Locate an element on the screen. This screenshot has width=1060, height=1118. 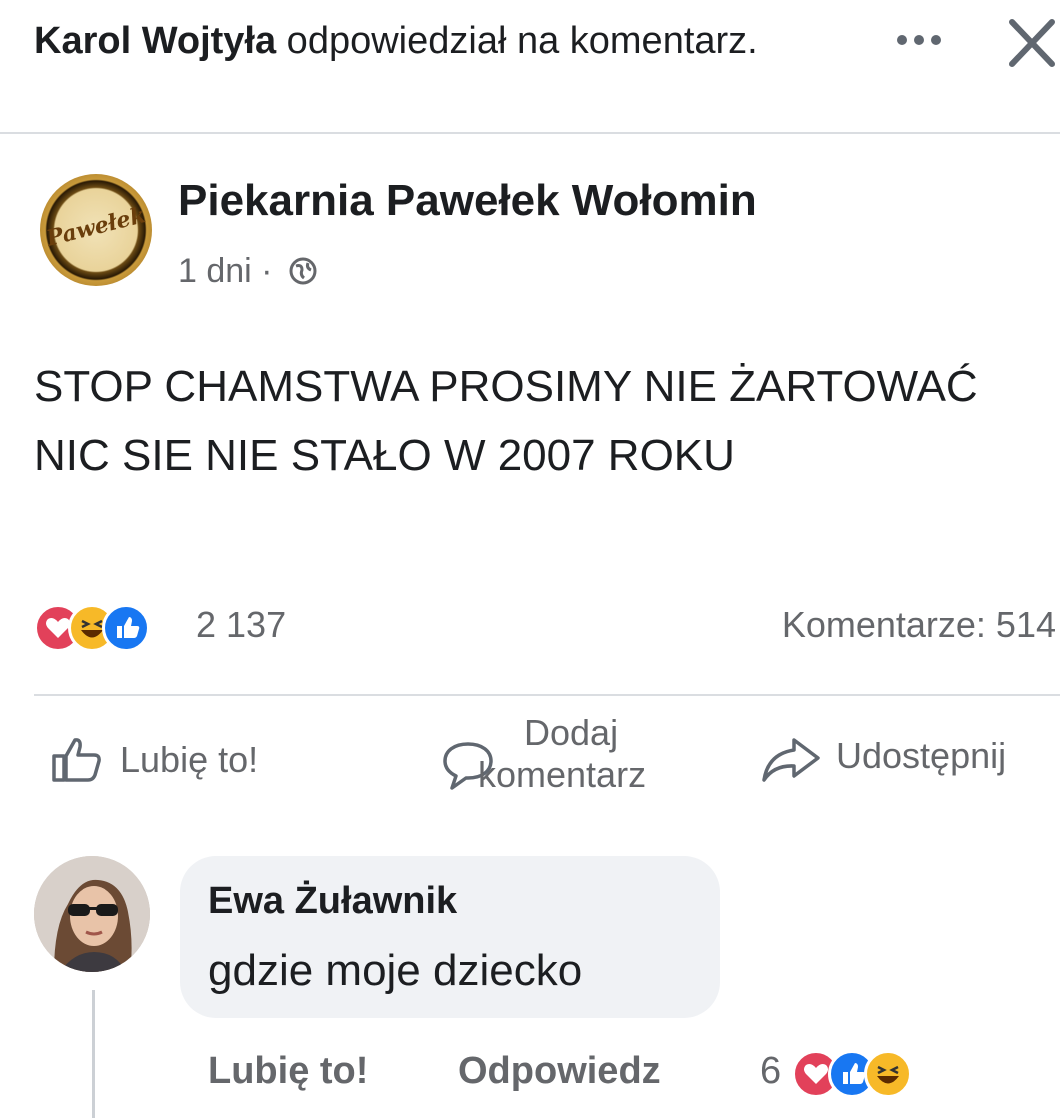
header-divider is located at coordinates (530, 133).